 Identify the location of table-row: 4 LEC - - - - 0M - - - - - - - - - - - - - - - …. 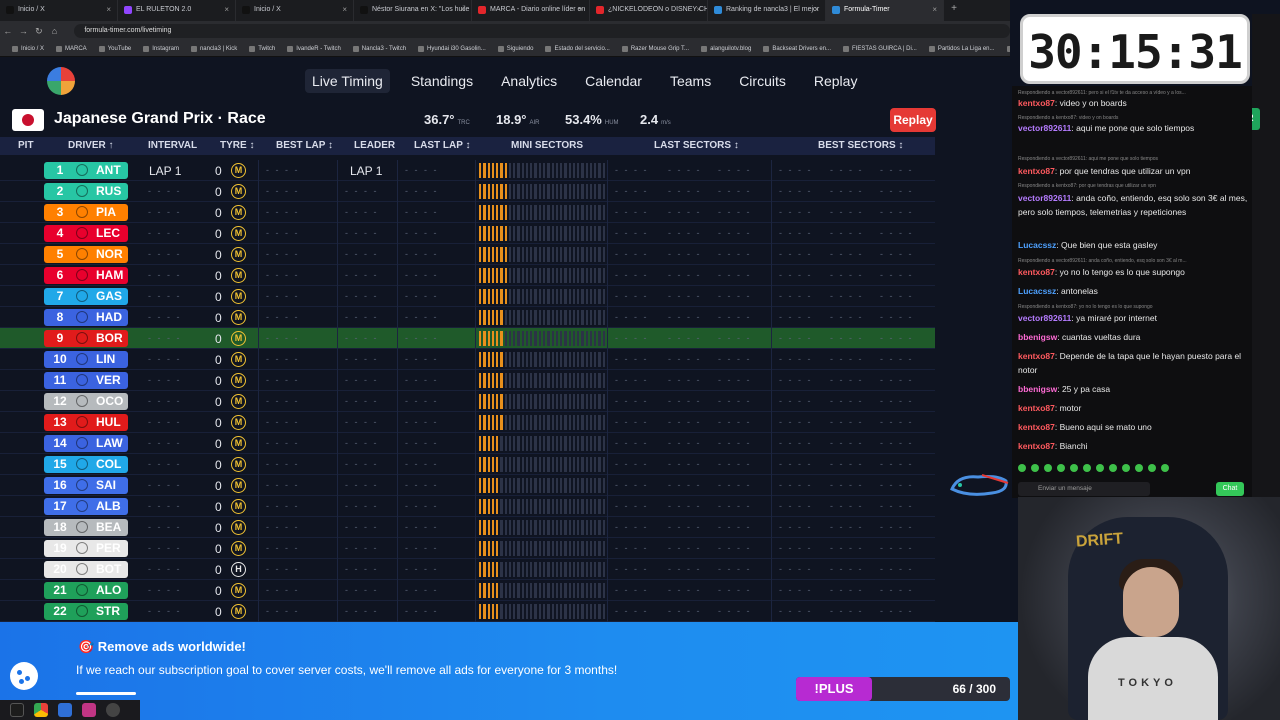
(467, 233).